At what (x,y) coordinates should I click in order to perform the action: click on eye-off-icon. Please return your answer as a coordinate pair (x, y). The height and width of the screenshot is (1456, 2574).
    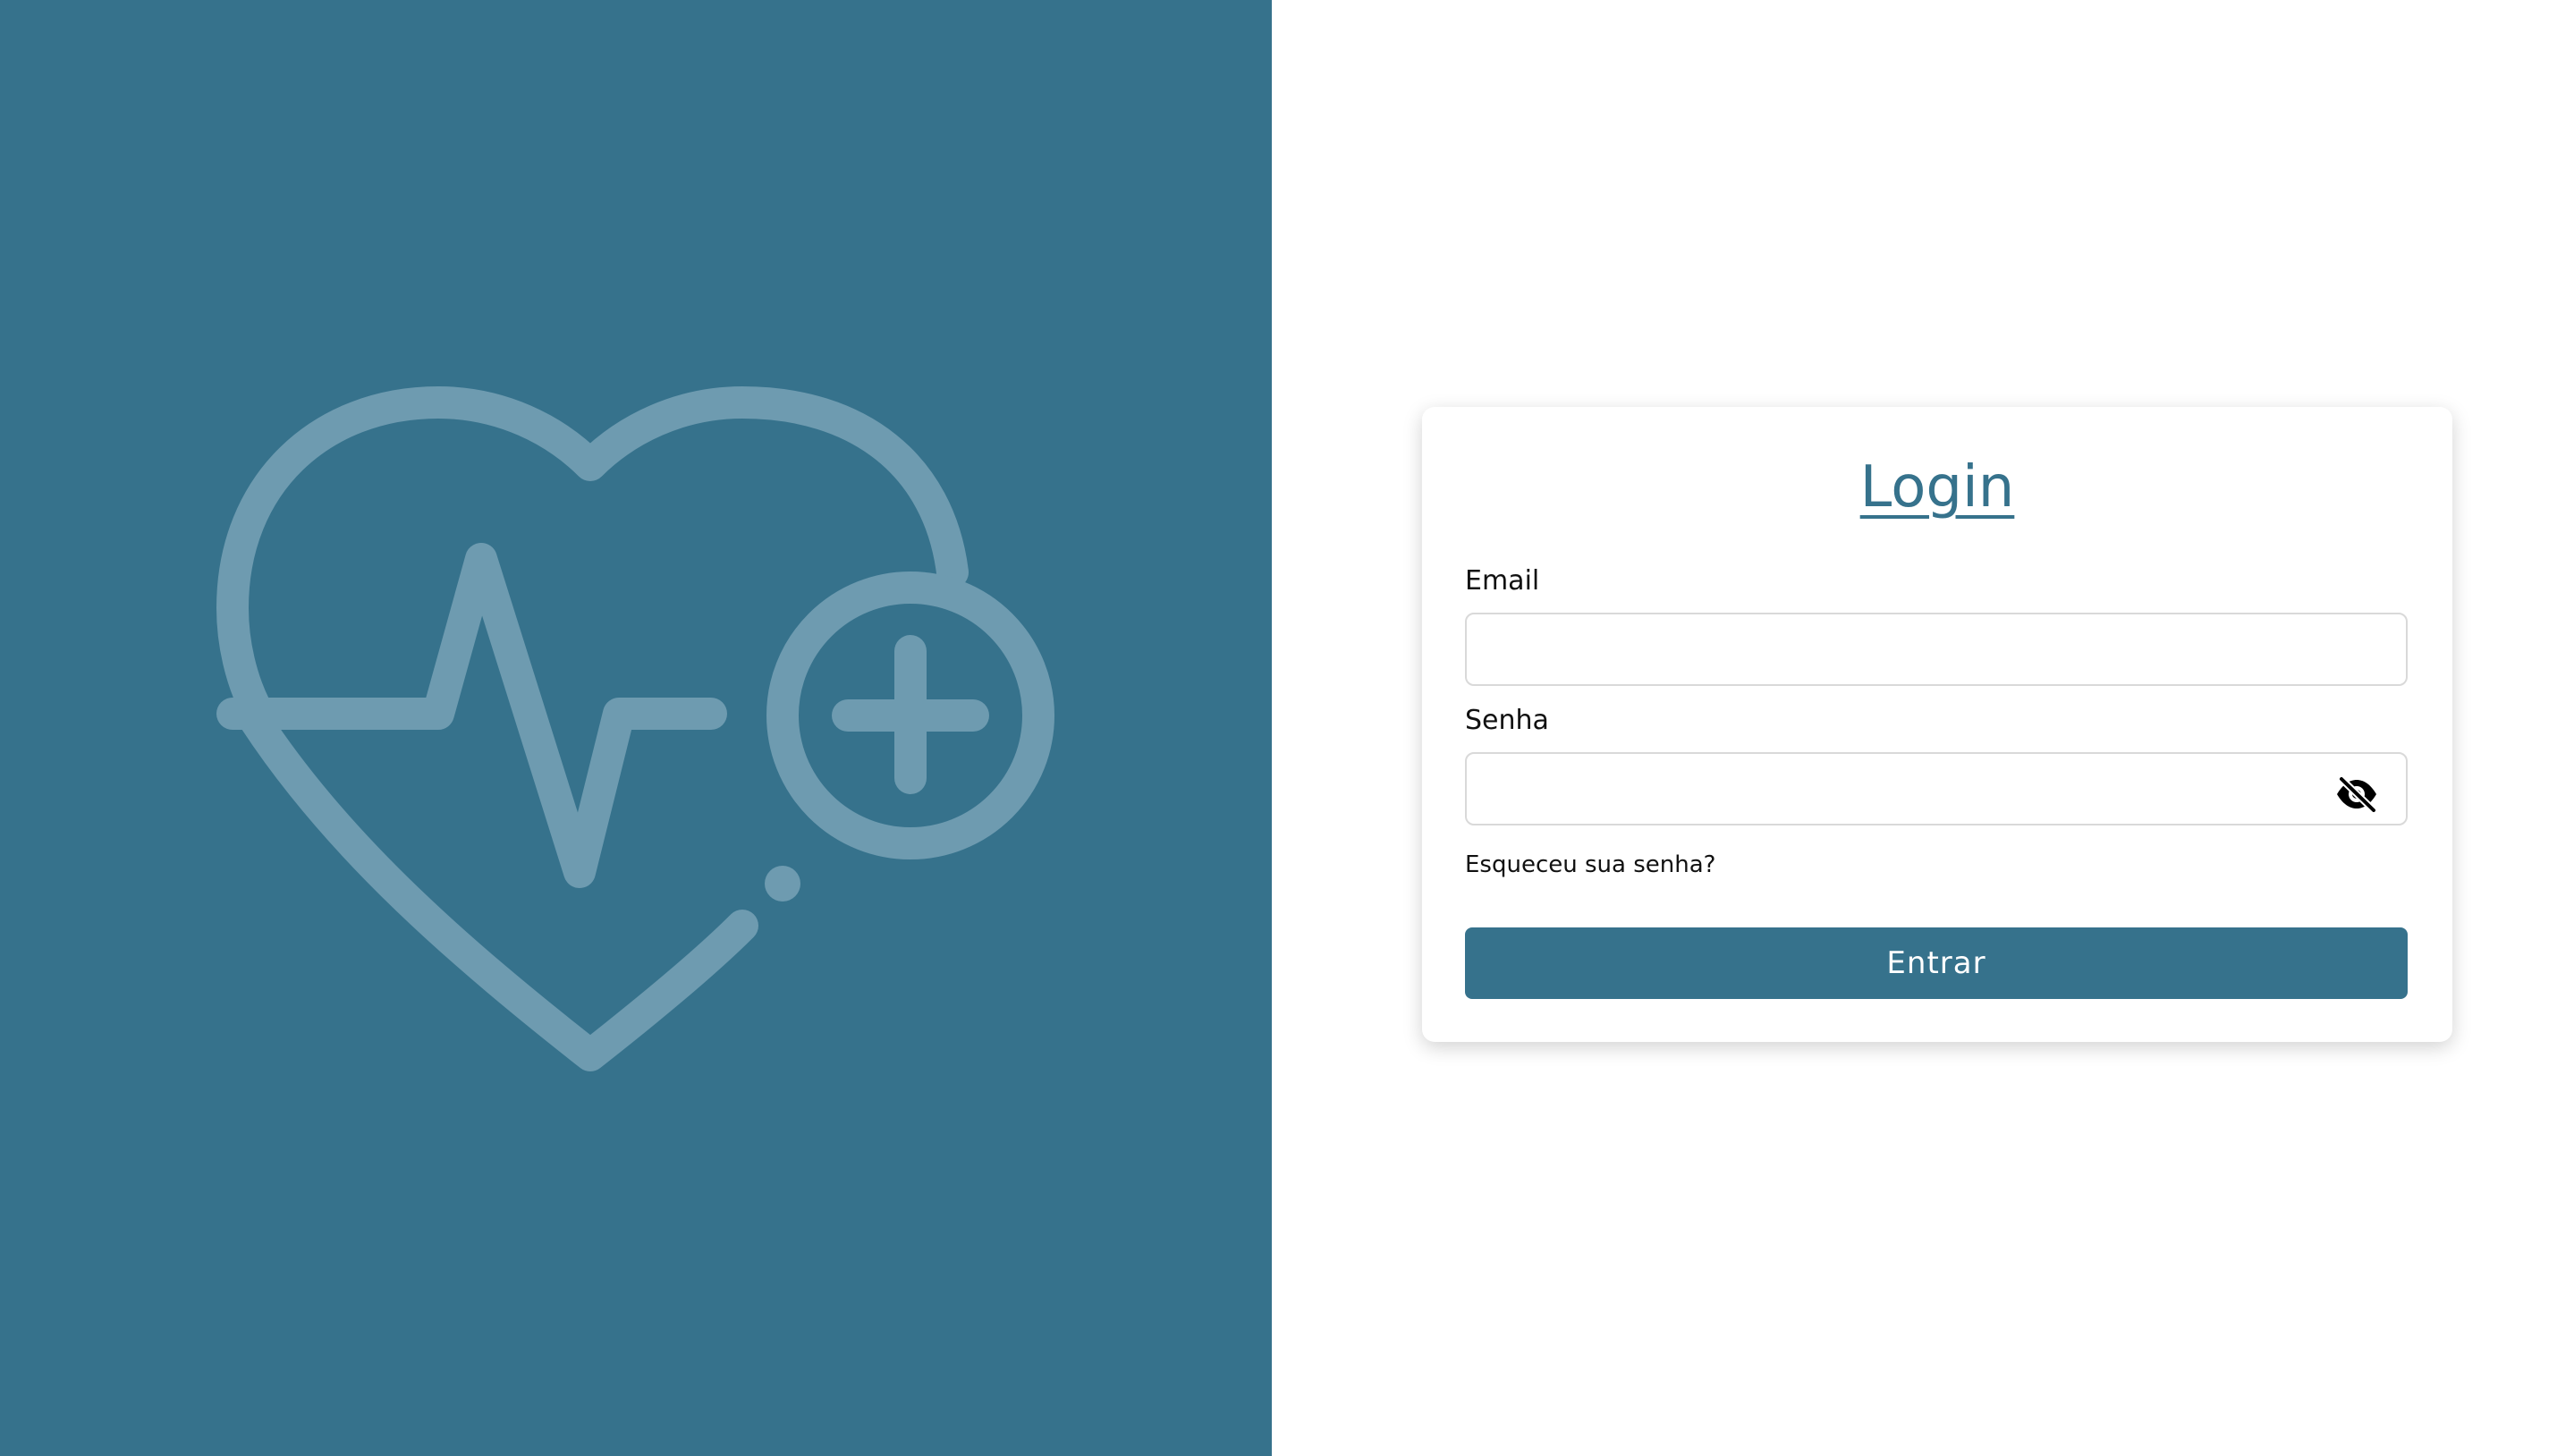
    Looking at the image, I should click on (2356, 794).